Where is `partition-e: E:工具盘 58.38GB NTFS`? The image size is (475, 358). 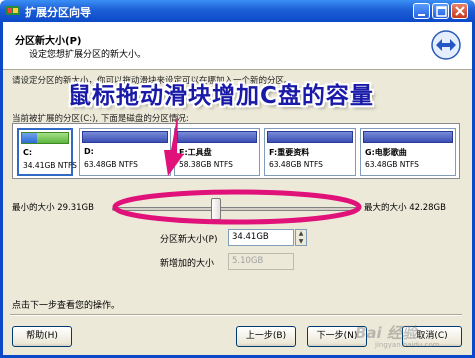 partition-e: E:工具盘 58.38GB NTFS is located at coordinates (217, 152).